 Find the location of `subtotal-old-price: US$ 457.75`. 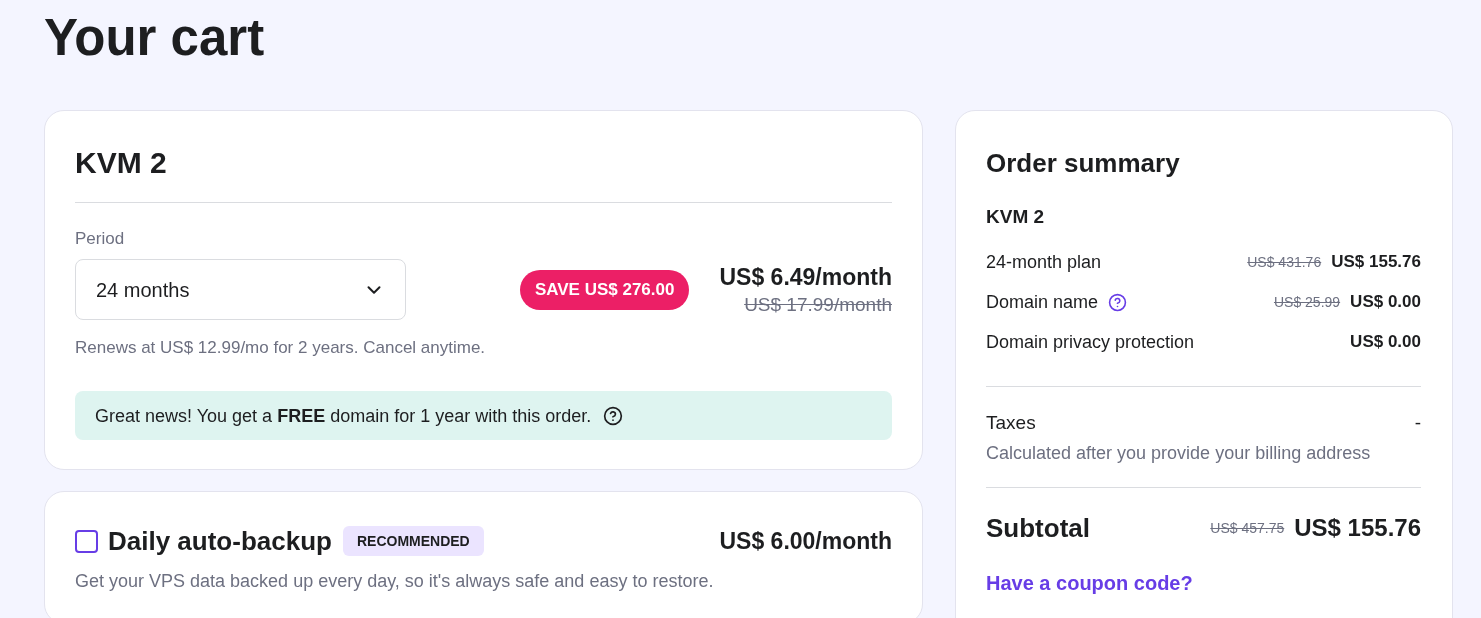

subtotal-old-price: US$ 457.75 is located at coordinates (1247, 528).